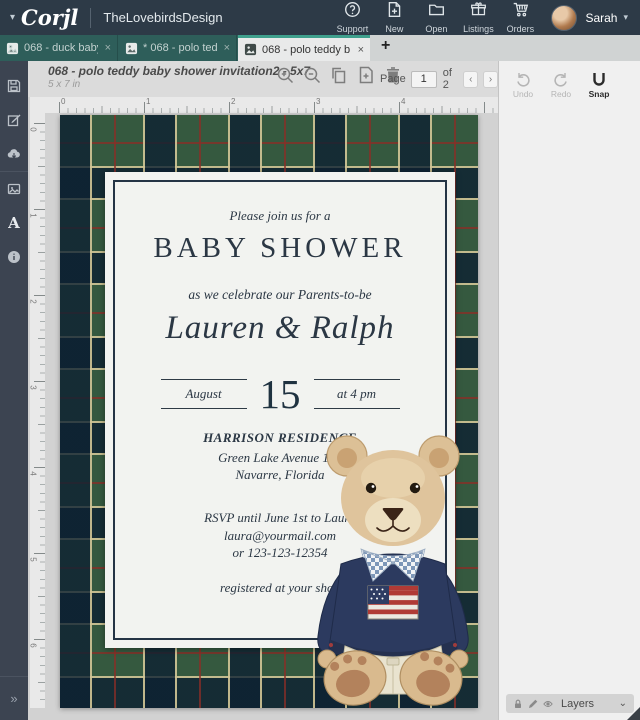 The height and width of the screenshot is (720, 640). What do you see at coordinates (625, 17) in the screenshot?
I see `user-menu-caret-icon: ▾` at bounding box center [625, 17].